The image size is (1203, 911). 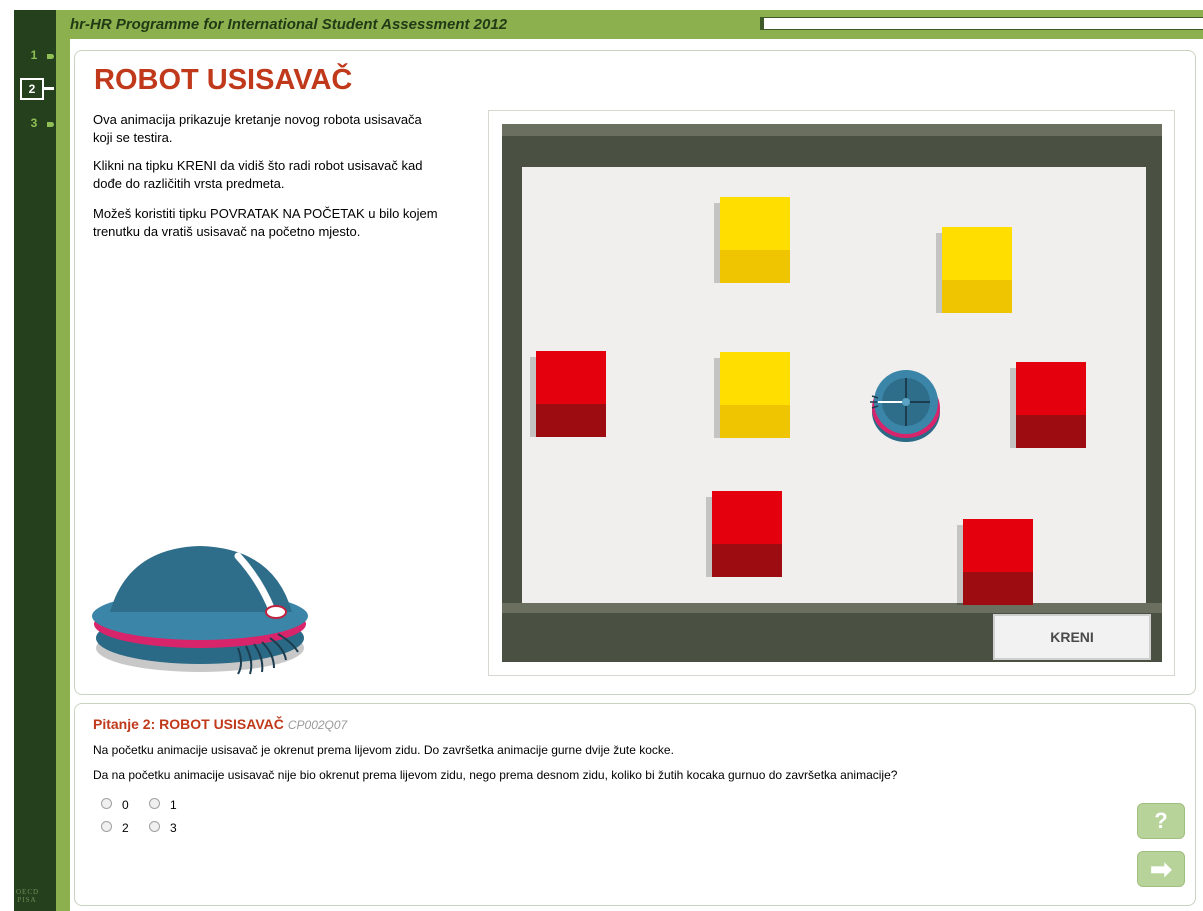 What do you see at coordinates (223, 80) in the screenshot?
I see `page-title: ROBOT USISAVAČ` at bounding box center [223, 80].